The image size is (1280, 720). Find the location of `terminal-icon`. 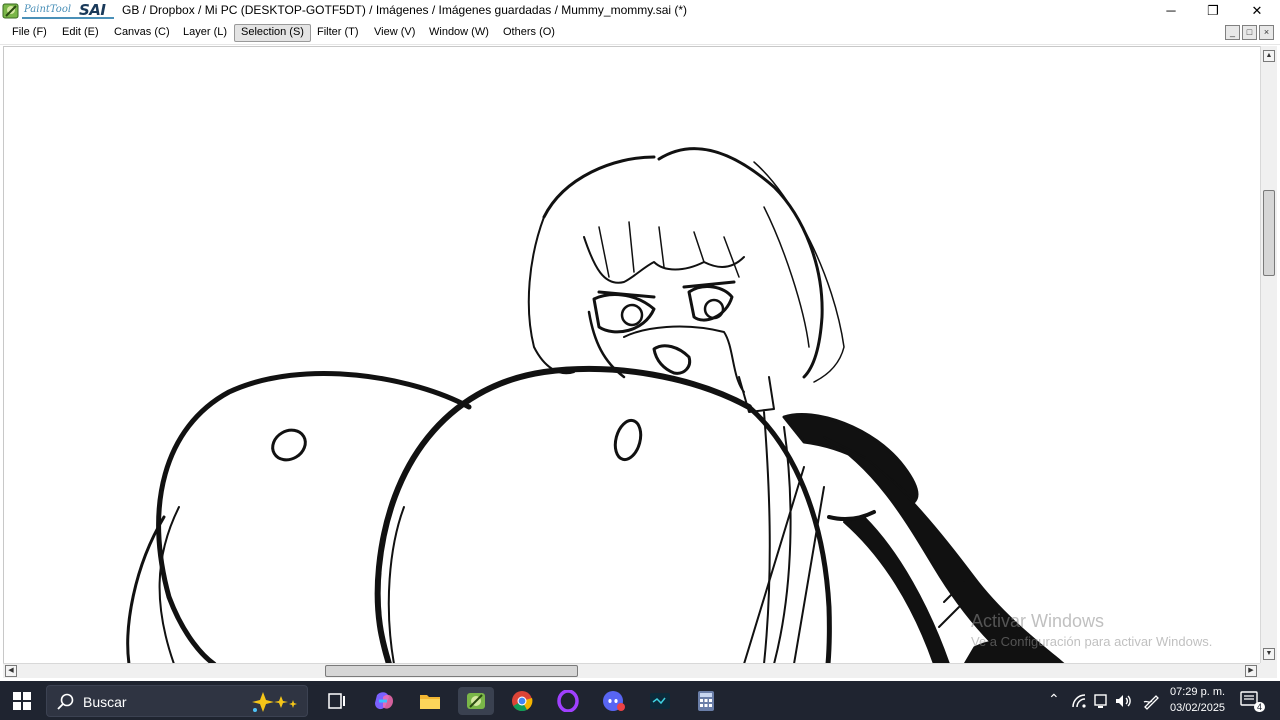

terminal-icon is located at coordinates (660, 701).